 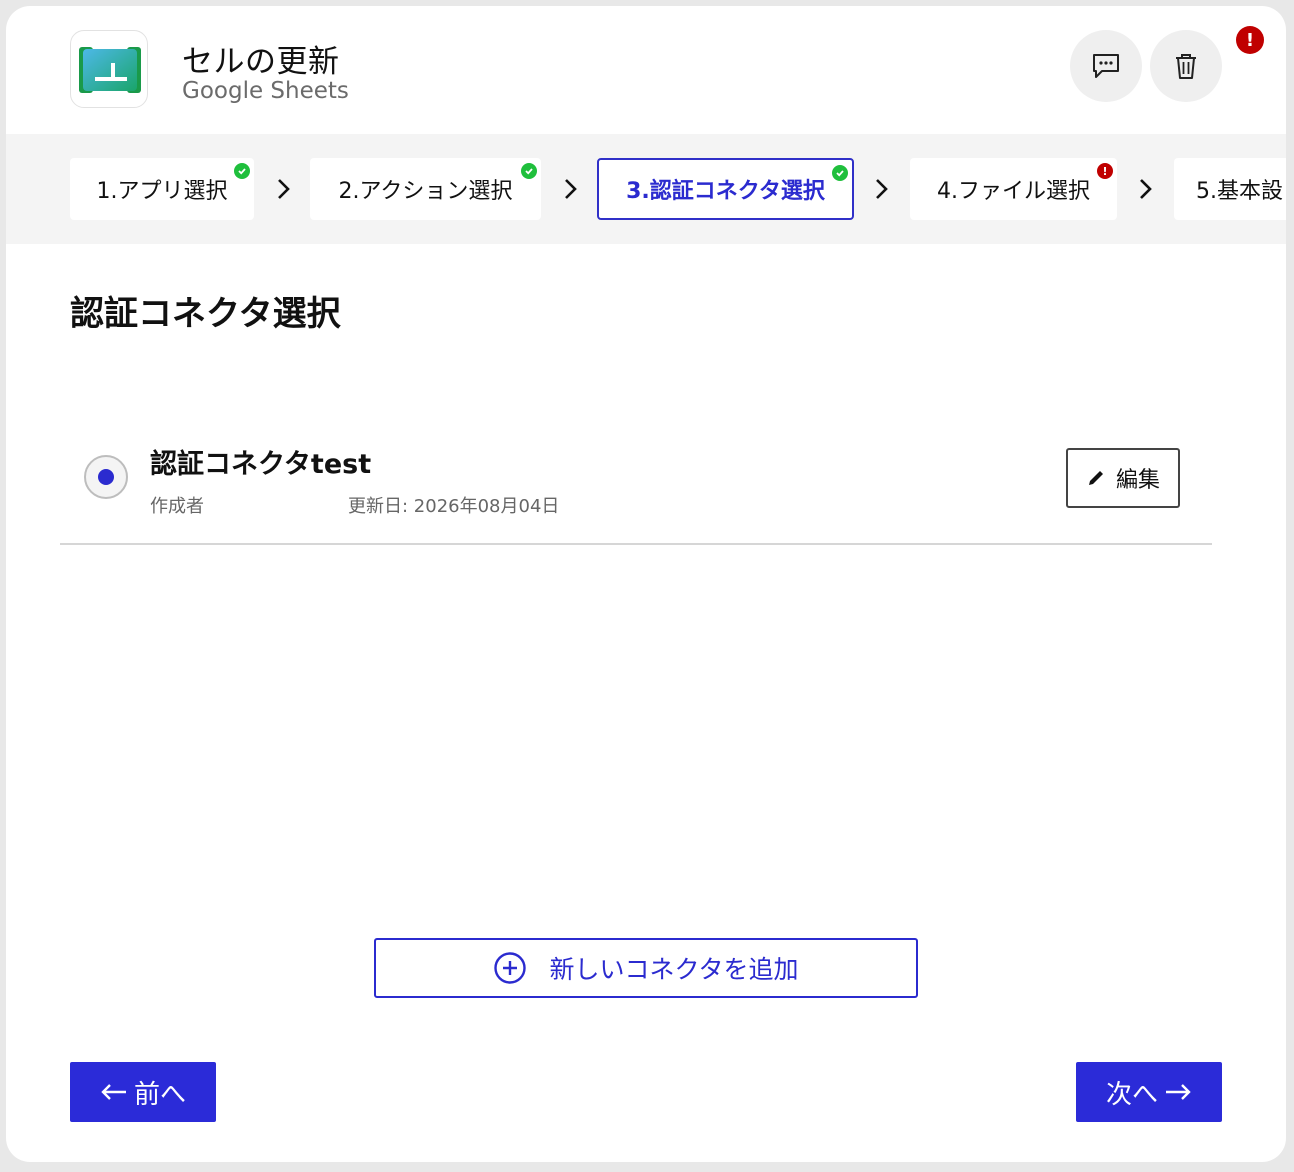 What do you see at coordinates (1095, 478) in the screenshot?
I see `pencil-icon` at bounding box center [1095, 478].